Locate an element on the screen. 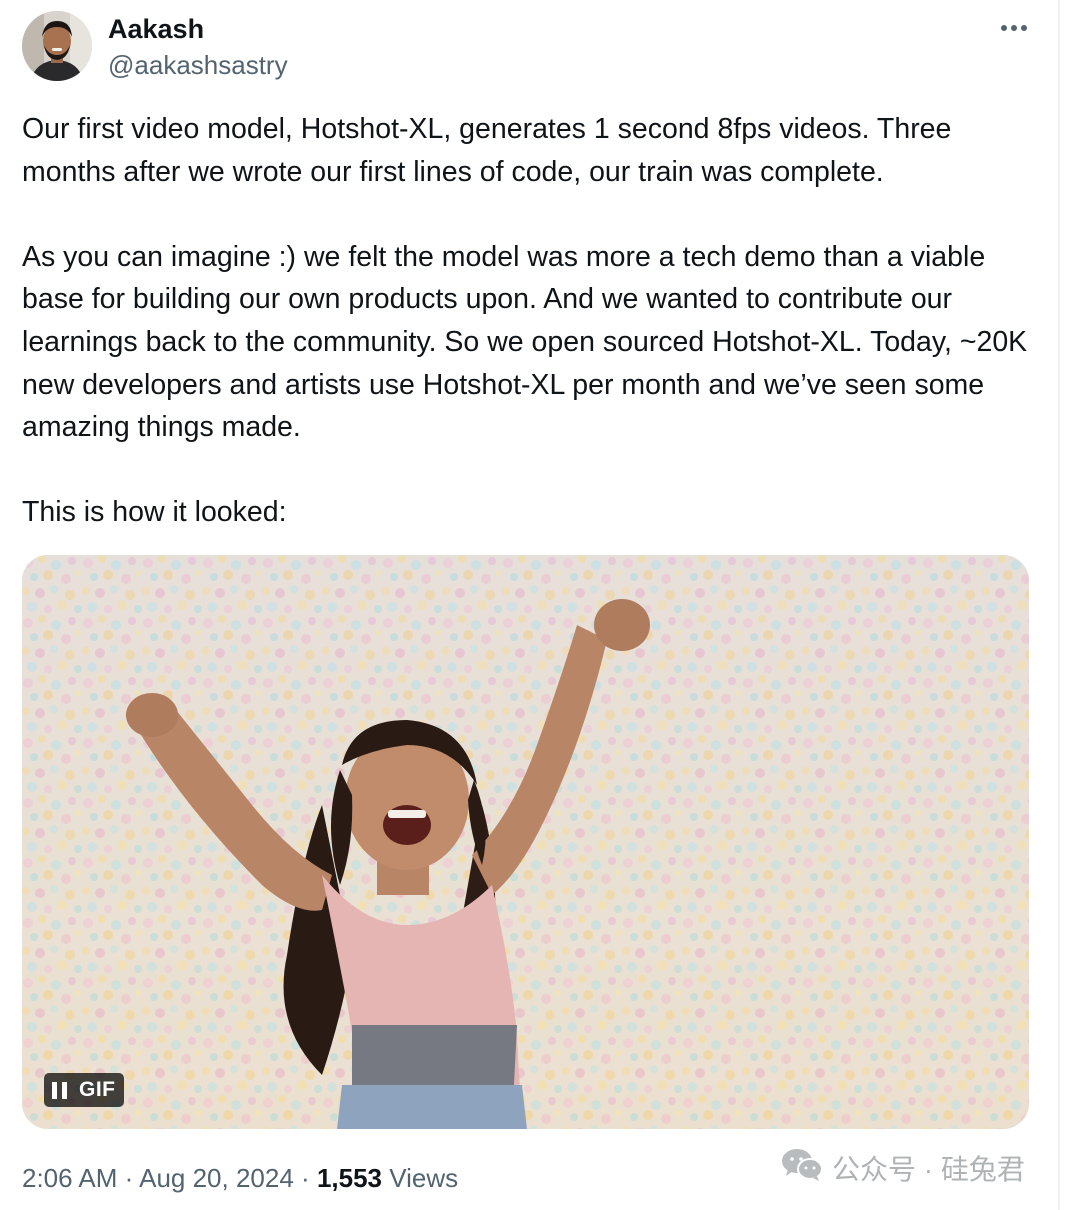 The image size is (1080, 1210). post-meta: 2:06 AM · Aug 20, 2024 · 1,553 Views is located at coordinates (240, 1178).